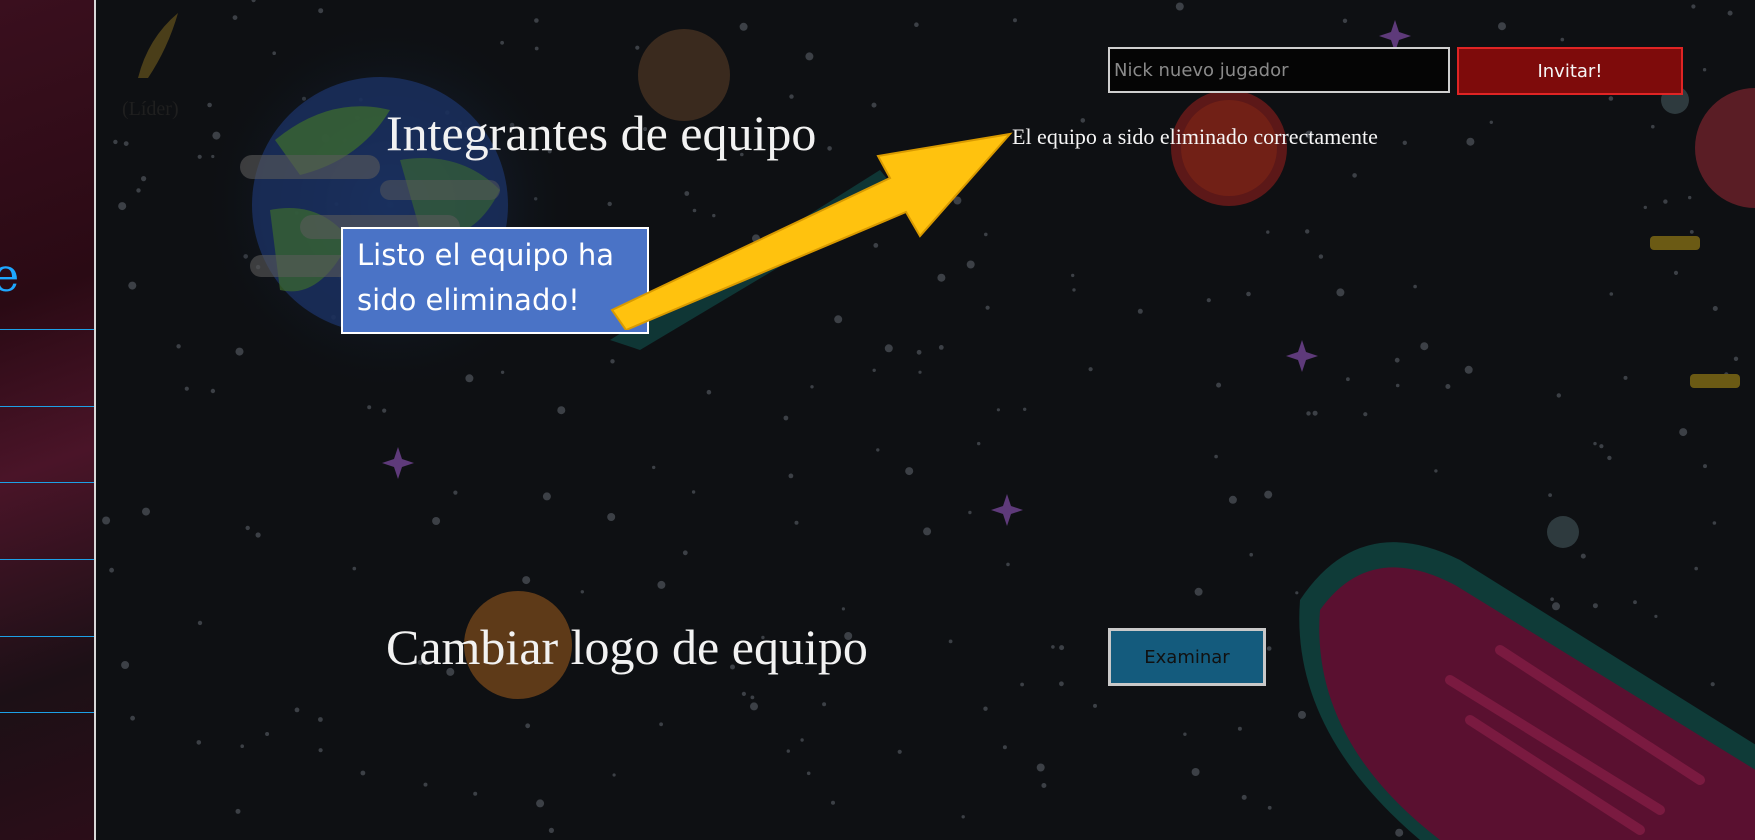 This screenshot has width=1755, height=840. I want to click on status-message: El equipo a sido eliminado correctamente, so click(1195, 136).